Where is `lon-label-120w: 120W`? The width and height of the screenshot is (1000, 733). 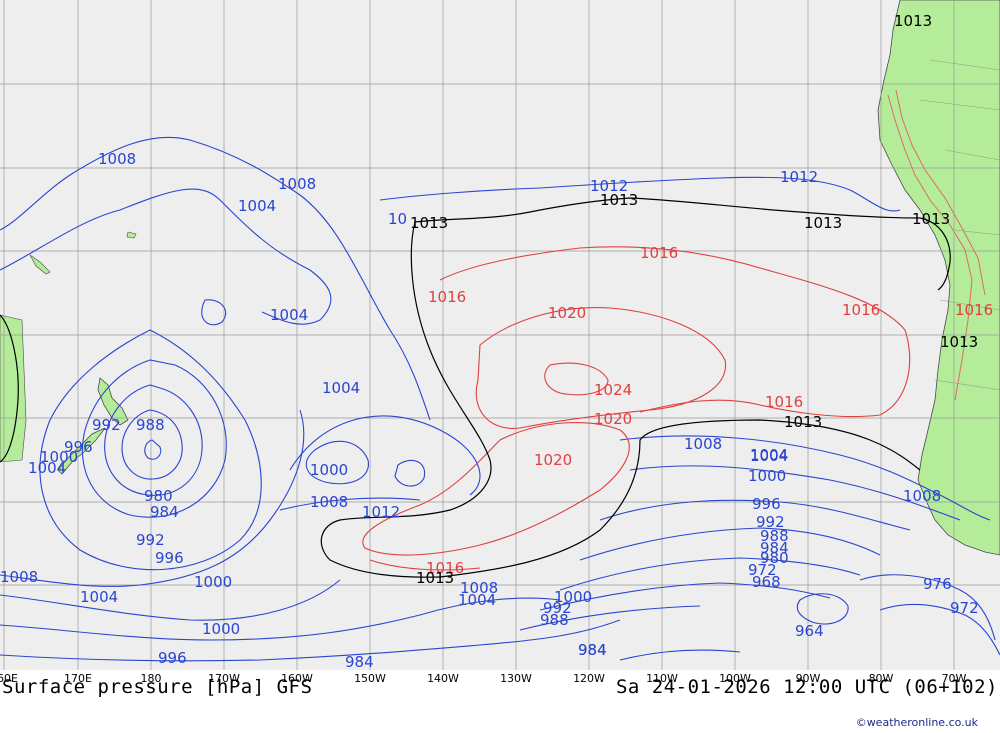 lon-label-120w: 120W is located at coordinates (589, 678).